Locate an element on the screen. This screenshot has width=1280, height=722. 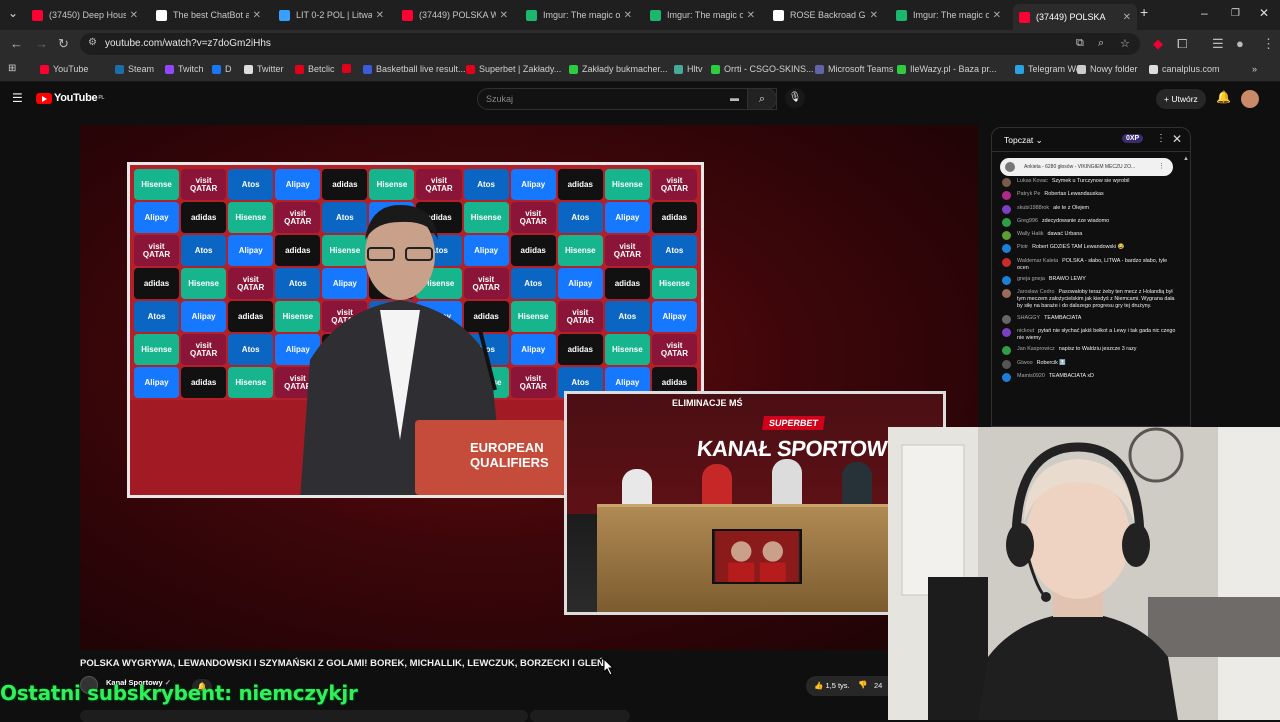
minimize-button: – is located at coordinates (1204, 13).